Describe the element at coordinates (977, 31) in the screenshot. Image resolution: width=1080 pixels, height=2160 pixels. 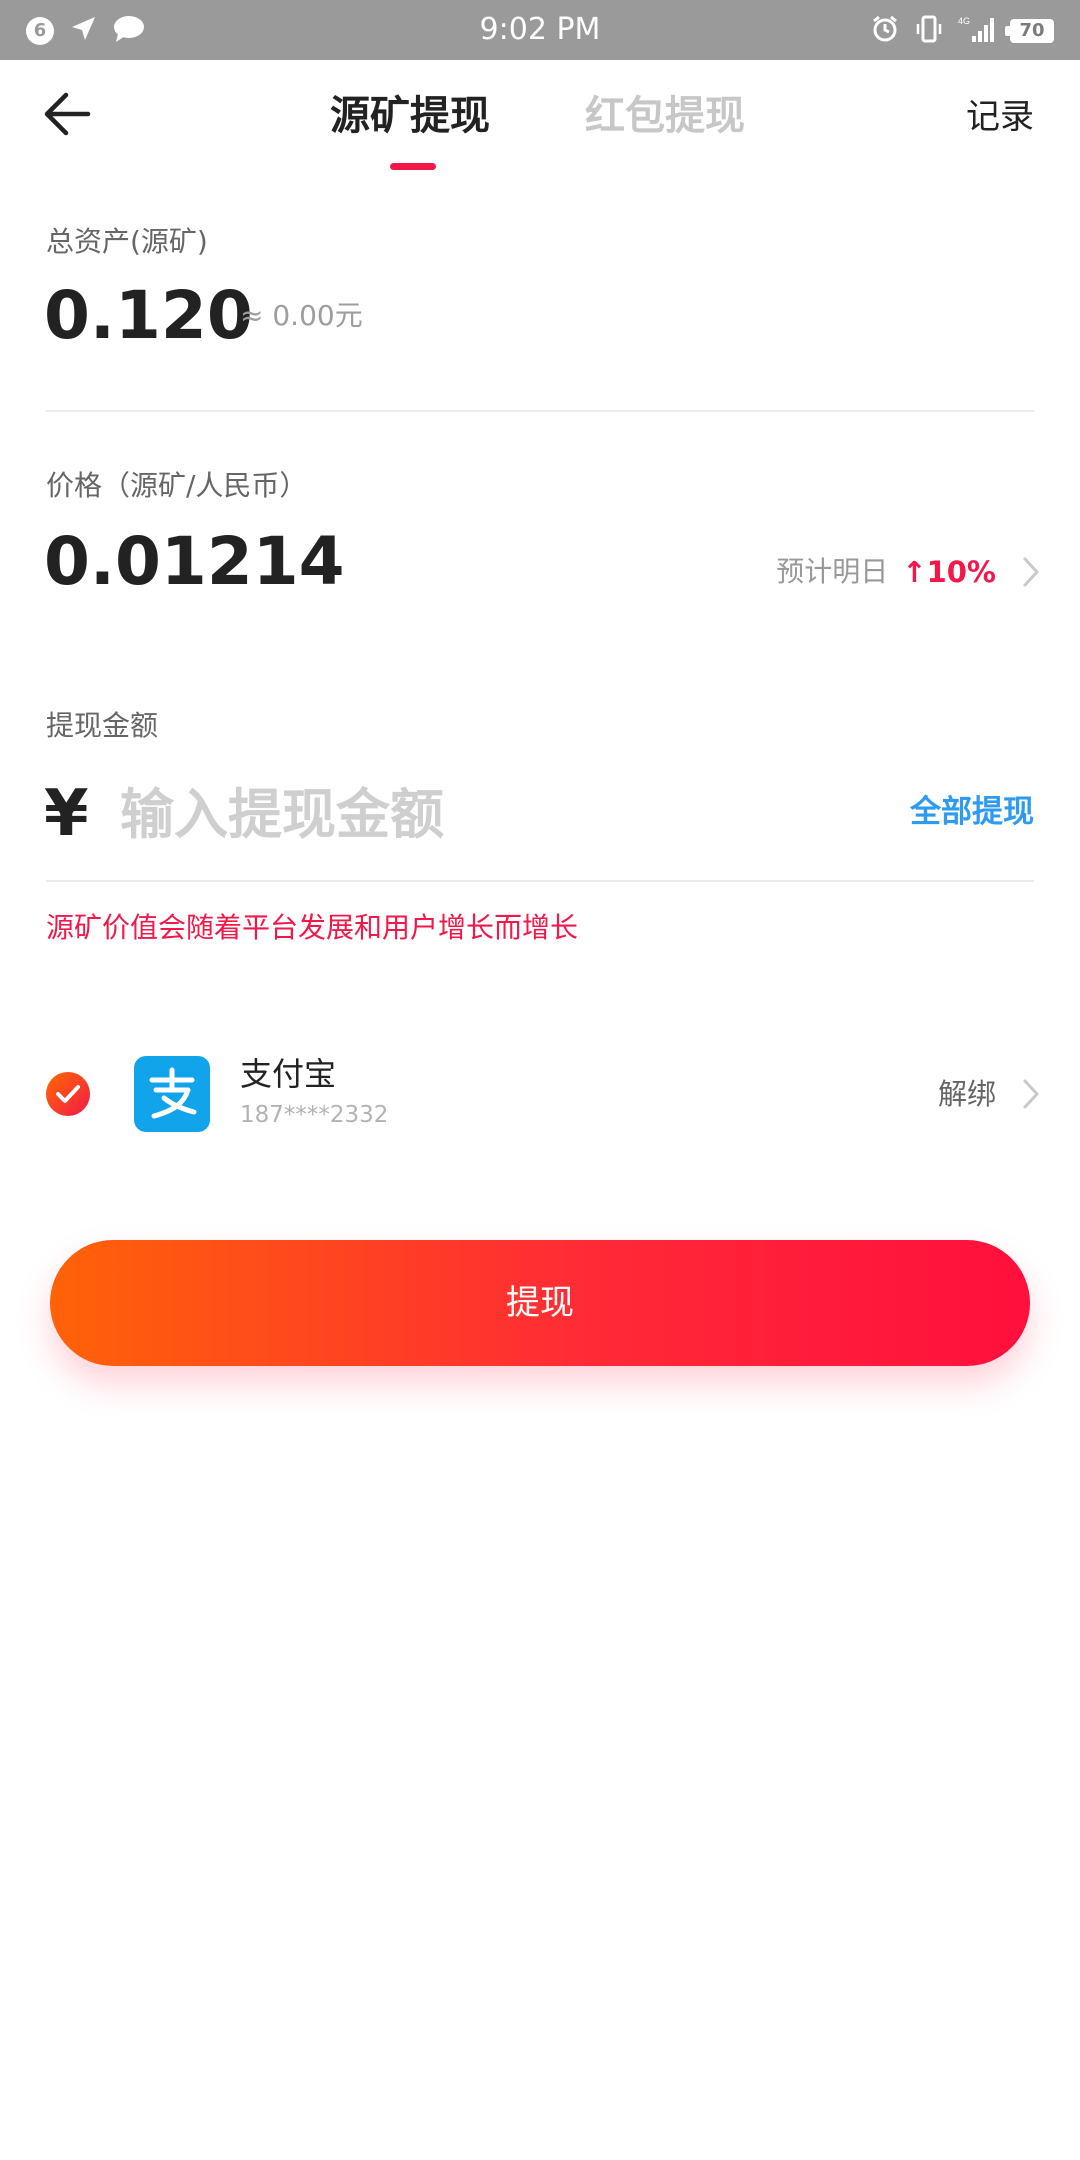
I see `signal-strength-icon: 4G` at that location.